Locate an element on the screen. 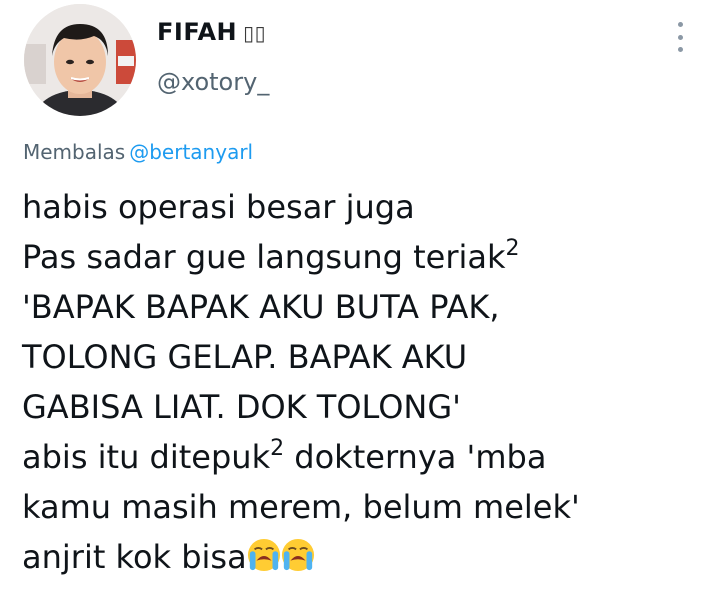 The image size is (720, 604). tweet-line: GABISA LIAT. DOK TOLONG' is located at coordinates (367, 407).